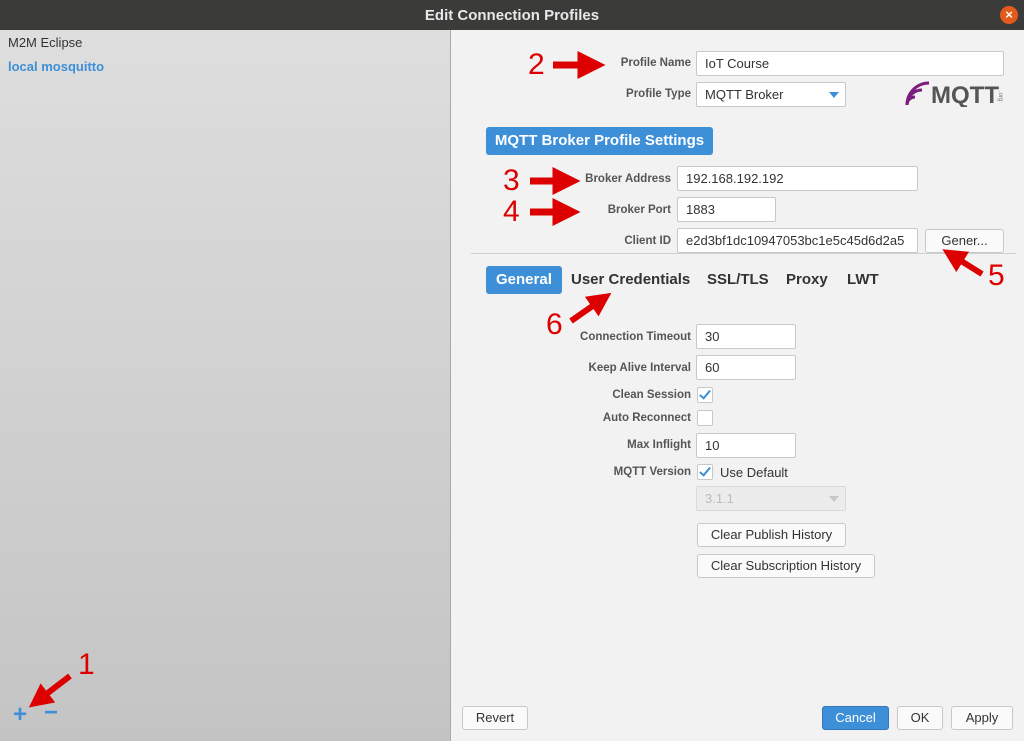  Describe the element at coordinates (511, 211) in the screenshot. I see `annotation-number-4: 4` at that location.